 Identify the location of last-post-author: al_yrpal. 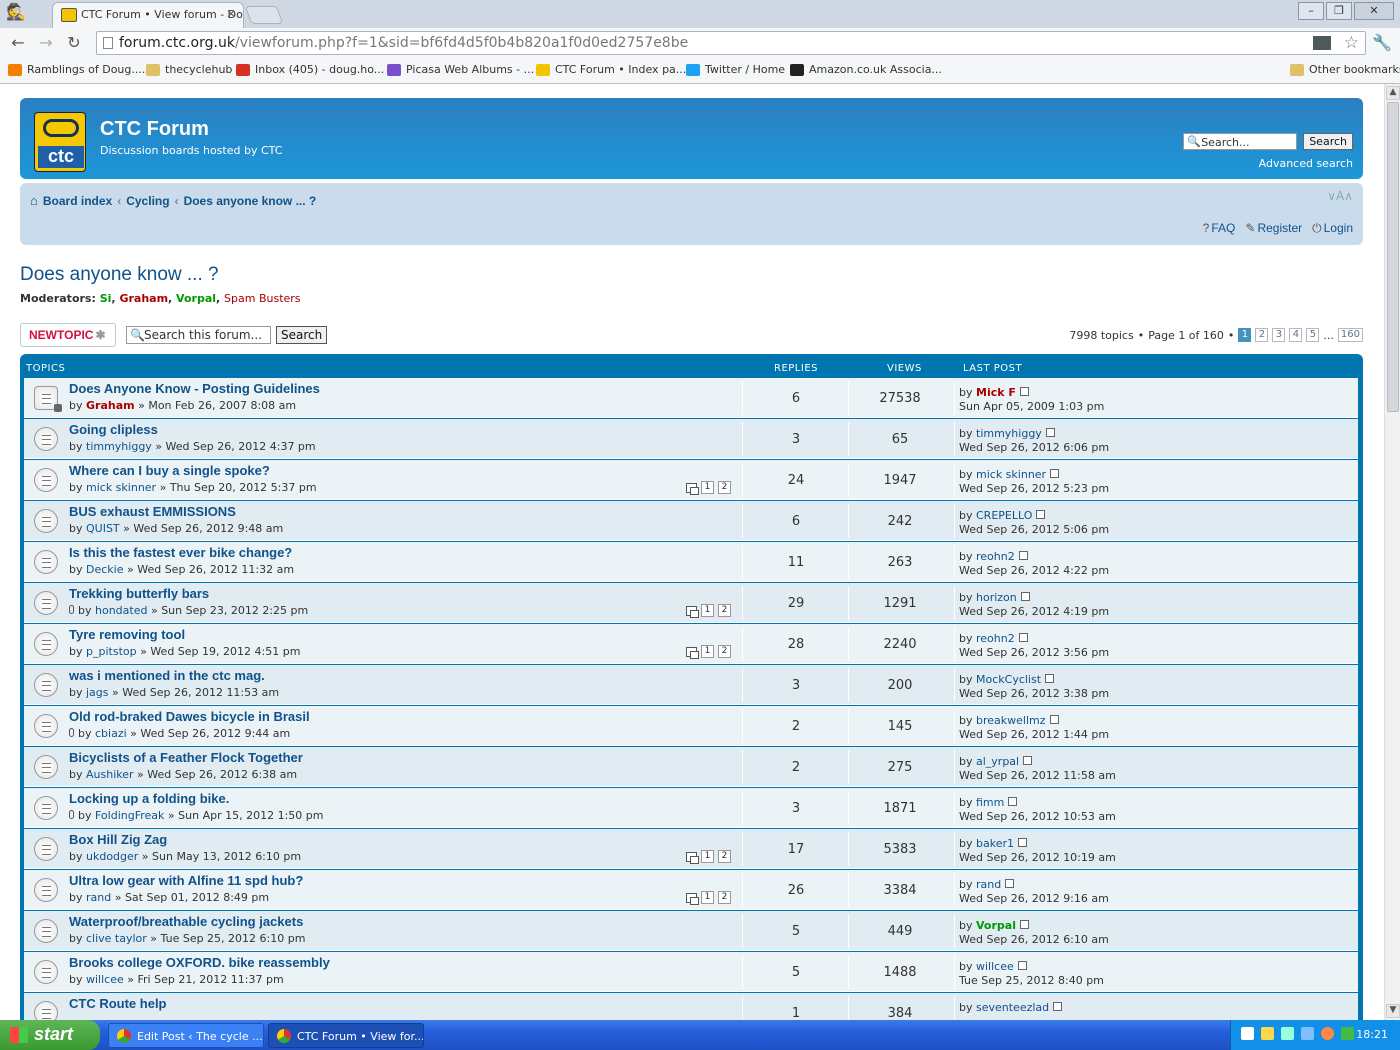
(997, 761).